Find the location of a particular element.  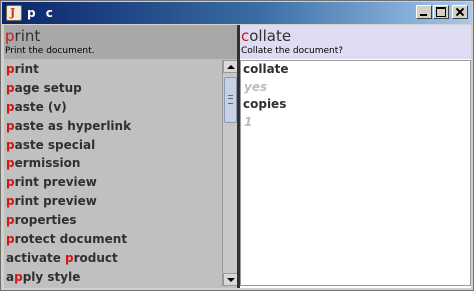

scroll-thumb is located at coordinates (230, 100).